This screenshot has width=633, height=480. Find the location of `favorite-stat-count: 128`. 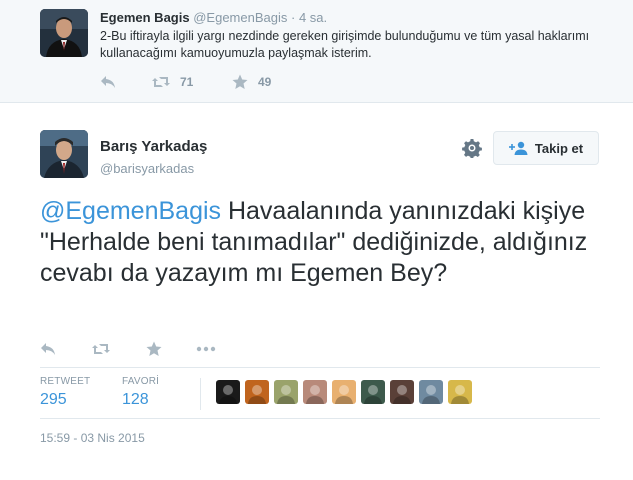

favorite-stat-count: 128 is located at coordinates (135, 399).